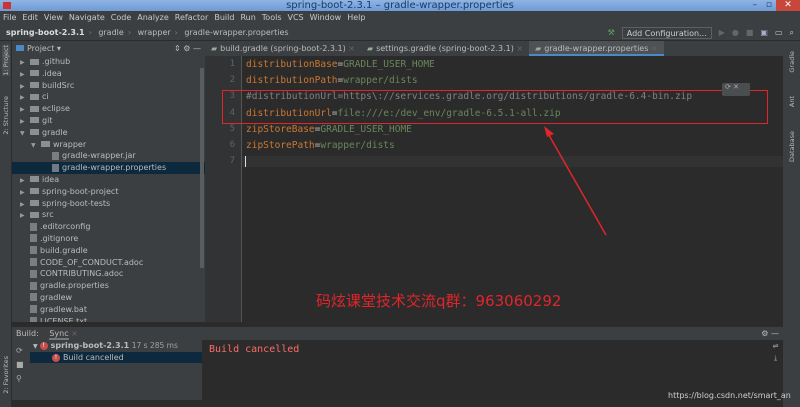  What do you see at coordinates (108, 145) in the screenshot?
I see `tree-item: ▼ wrapper` at bounding box center [108, 145].